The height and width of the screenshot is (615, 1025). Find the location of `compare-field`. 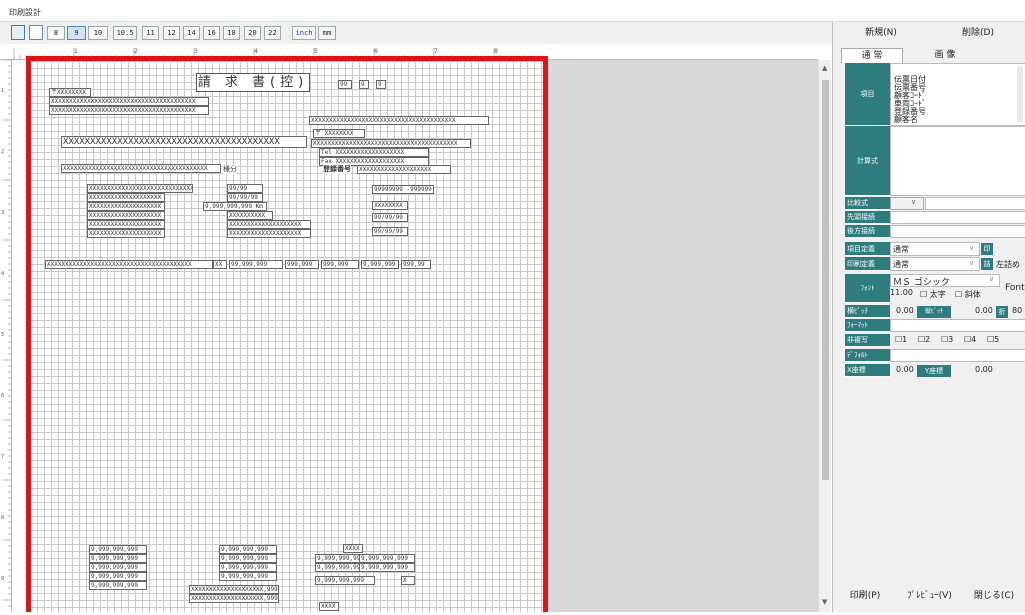

compare-field is located at coordinates (975, 203).